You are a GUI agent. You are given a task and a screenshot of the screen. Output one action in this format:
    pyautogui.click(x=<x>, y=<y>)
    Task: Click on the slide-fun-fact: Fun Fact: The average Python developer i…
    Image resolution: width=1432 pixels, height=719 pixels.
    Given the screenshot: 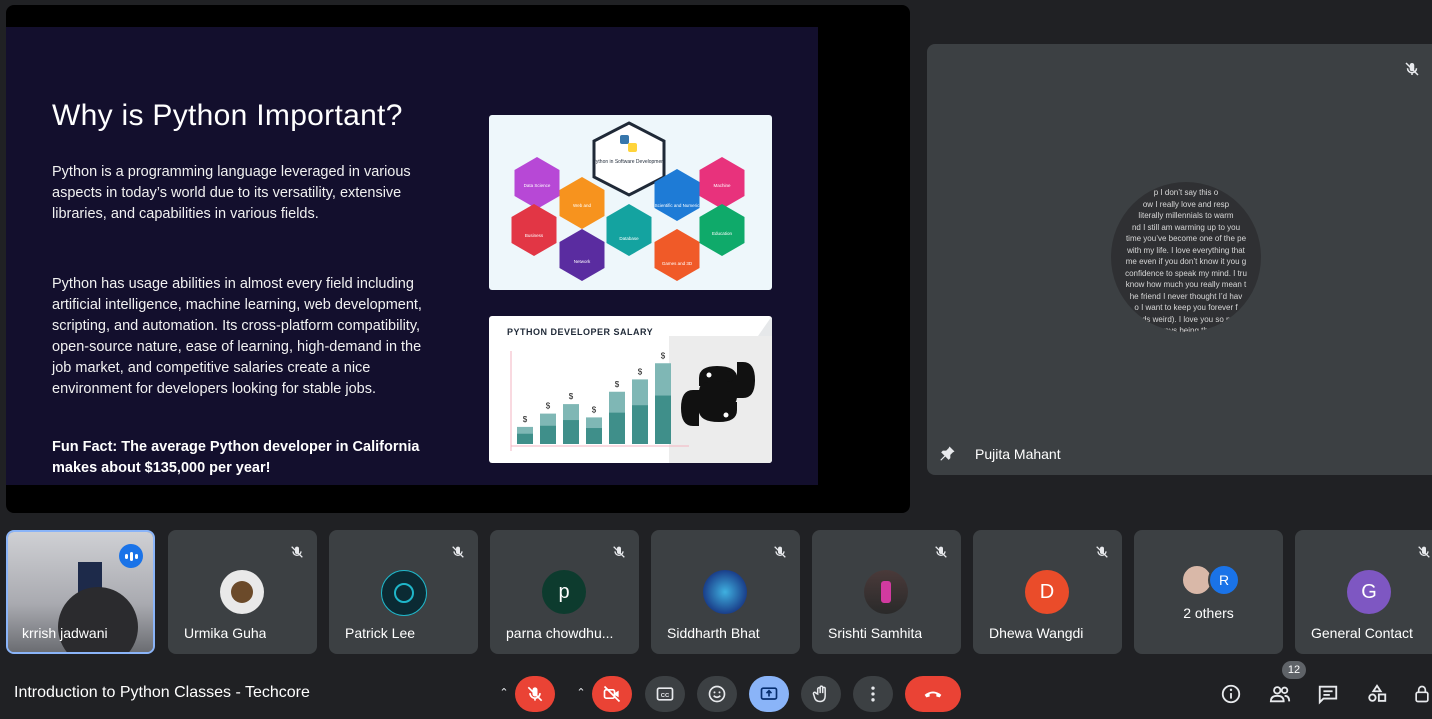 What is the action you would take?
    pyautogui.click(x=236, y=457)
    